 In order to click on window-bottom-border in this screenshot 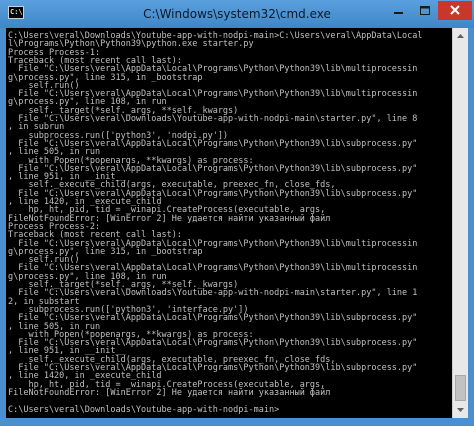, I will do `click(237, 422)`.